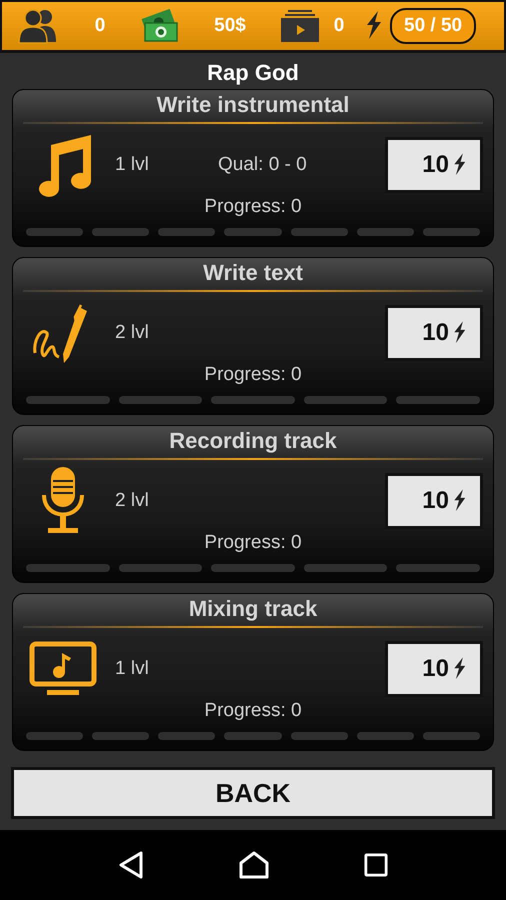 The image size is (506, 900). What do you see at coordinates (230, 26) in the screenshot?
I see `money-amount: 50$` at bounding box center [230, 26].